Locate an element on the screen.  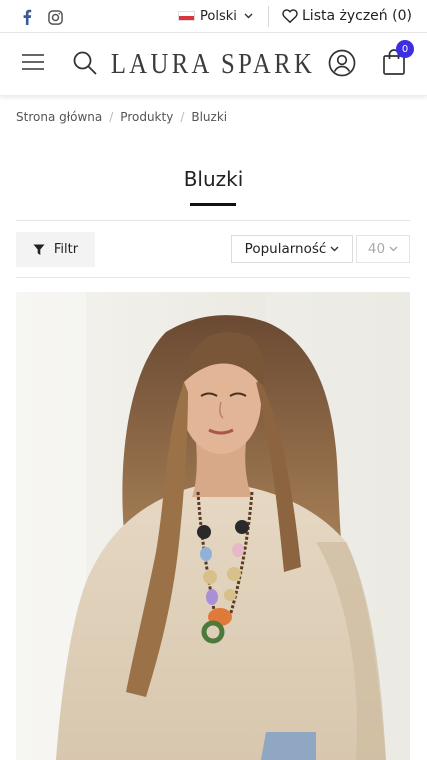
title-underline is located at coordinates (213, 204).